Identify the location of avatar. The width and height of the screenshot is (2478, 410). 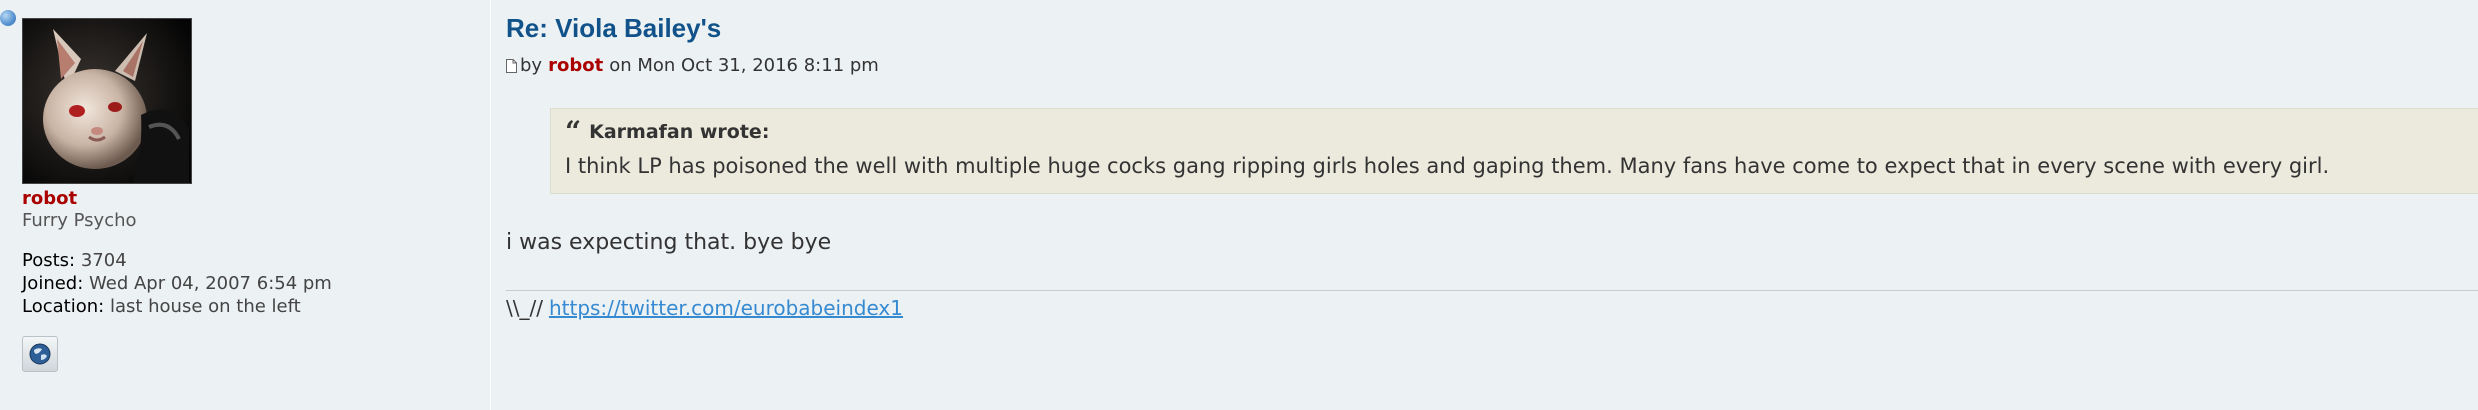
(107, 101).